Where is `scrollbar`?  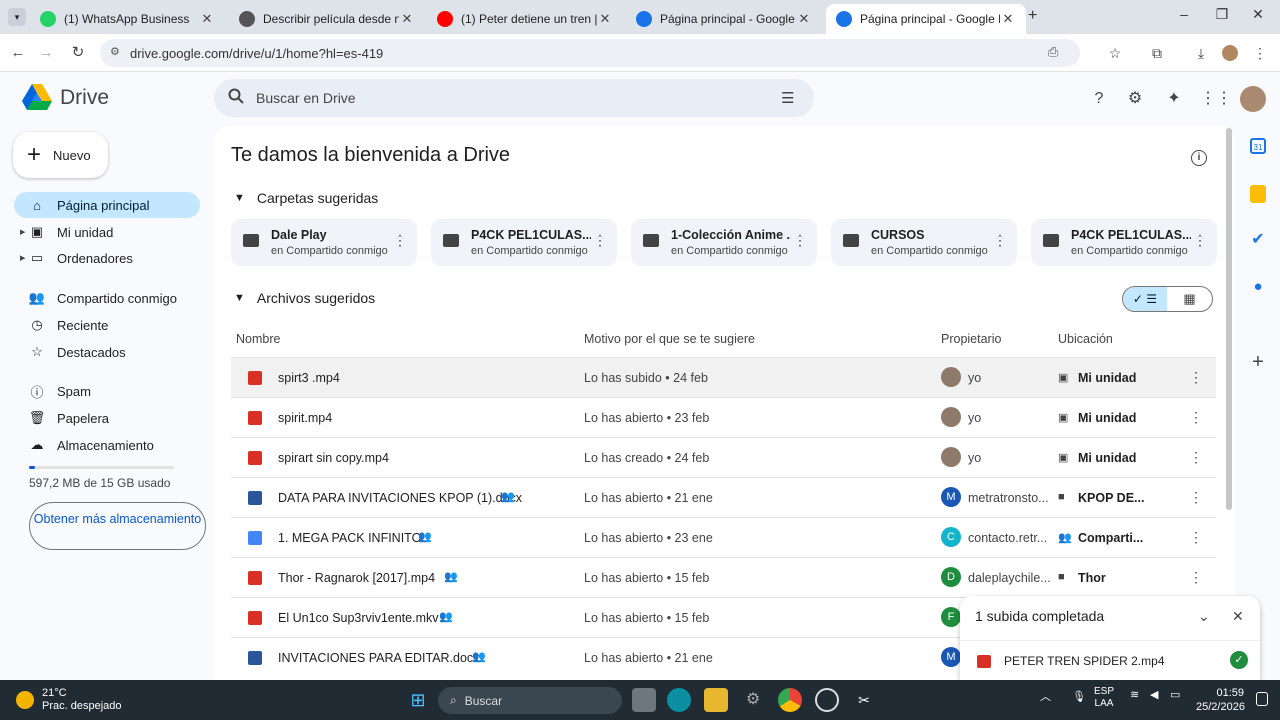 scrollbar is located at coordinates (1229, 319).